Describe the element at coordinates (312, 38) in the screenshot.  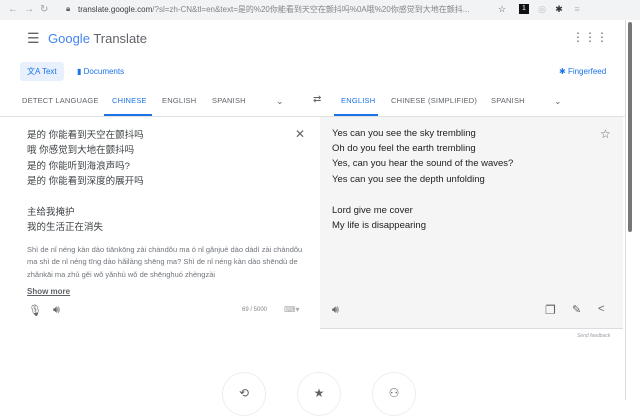
I see `app-header: ☰ Google Translate ⋮⋮⋮` at that location.